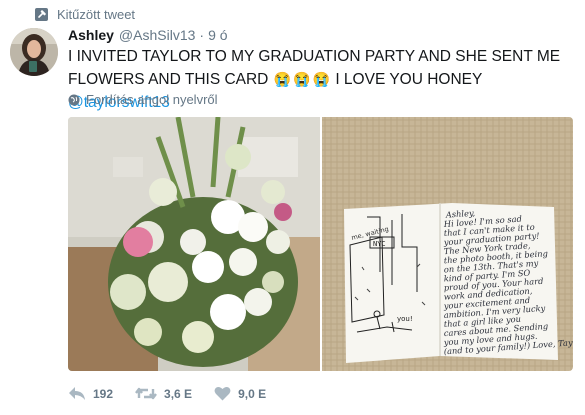 This screenshot has height=415, width=585. Describe the element at coordinates (252, 393) in the screenshot. I see `like-count: 9,0 E` at that location.